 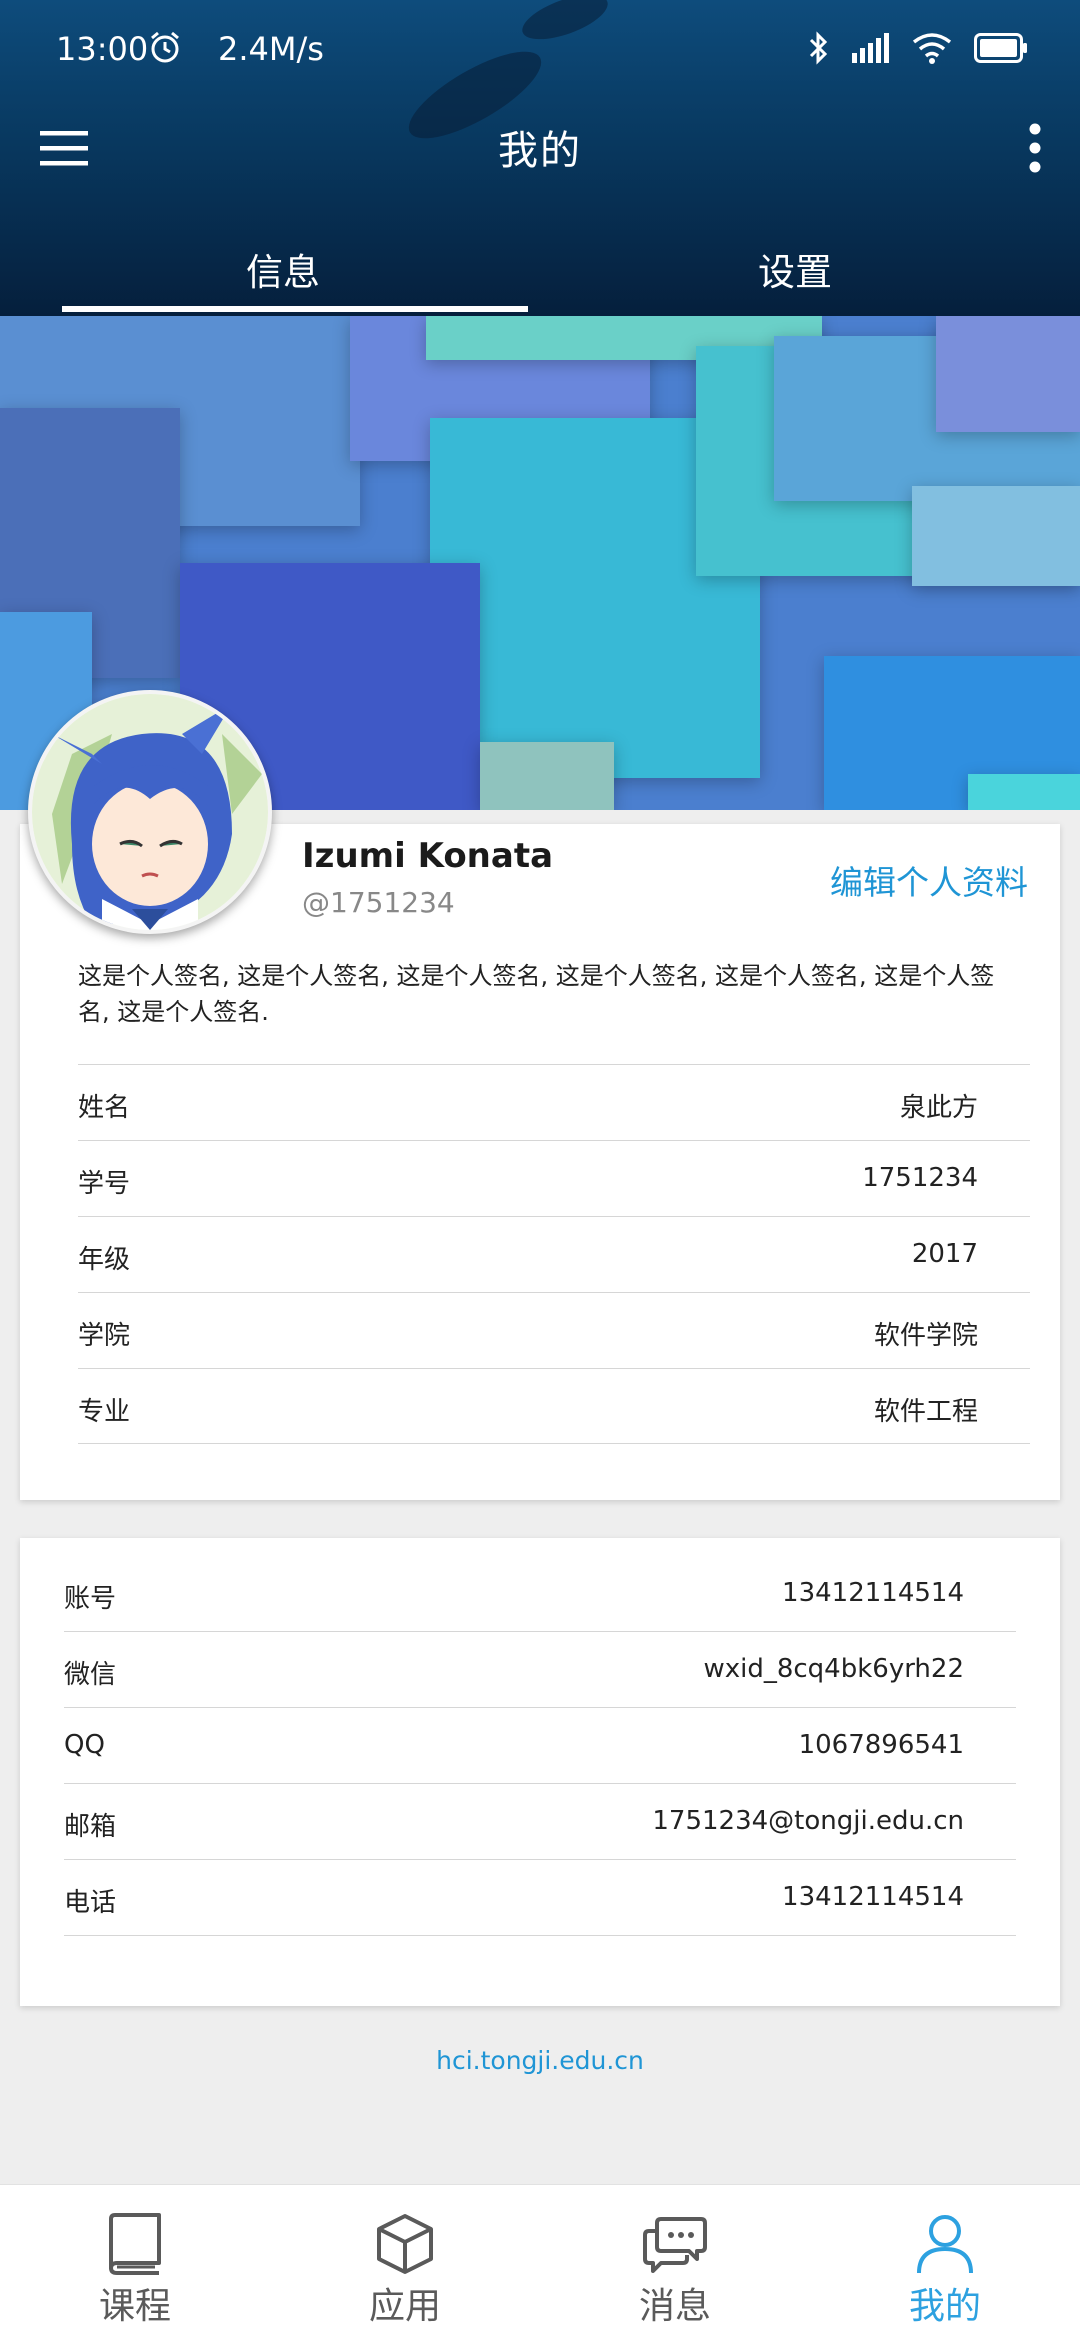 What do you see at coordinates (90, 1827) in the screenshot?
I see `contact-label: 邮箱` at bounding box center [90, 1827].